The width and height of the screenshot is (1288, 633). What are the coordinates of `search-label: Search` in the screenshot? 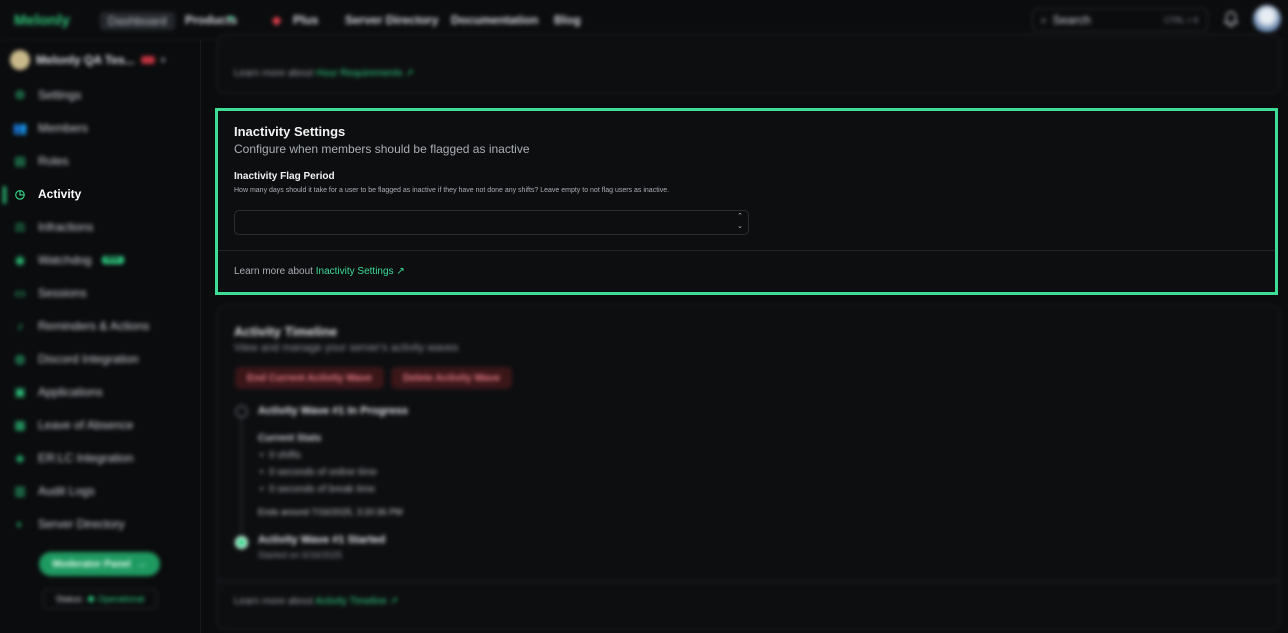 It's located at (1071, 20).